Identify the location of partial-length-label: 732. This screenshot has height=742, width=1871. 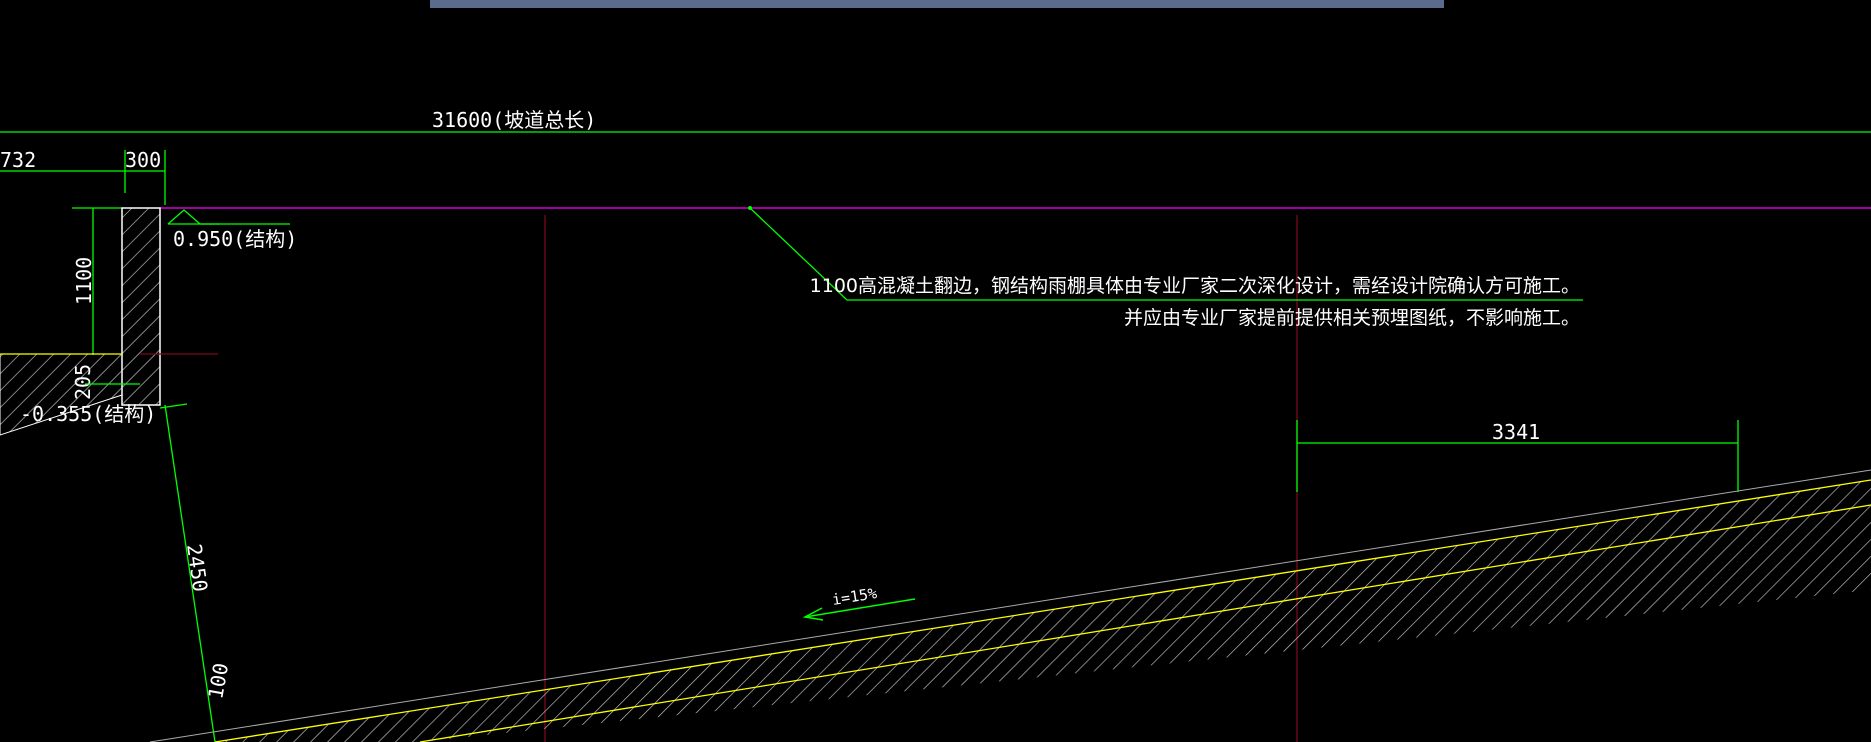
(18, 160).